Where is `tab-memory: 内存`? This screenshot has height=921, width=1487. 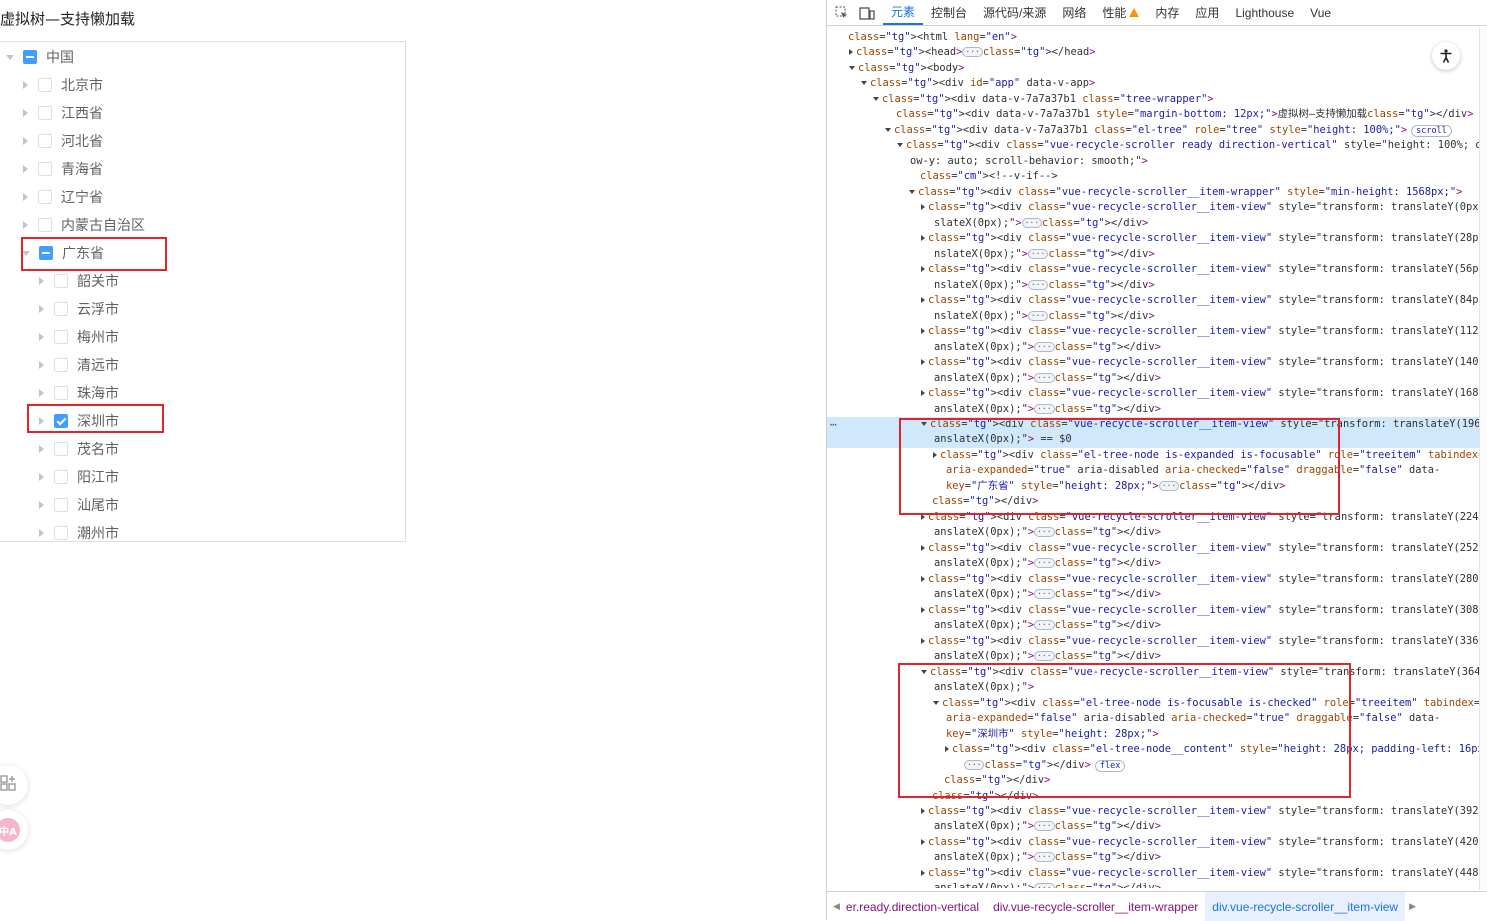 tab-memory: 内存 is located at coordinates (1167, 12).